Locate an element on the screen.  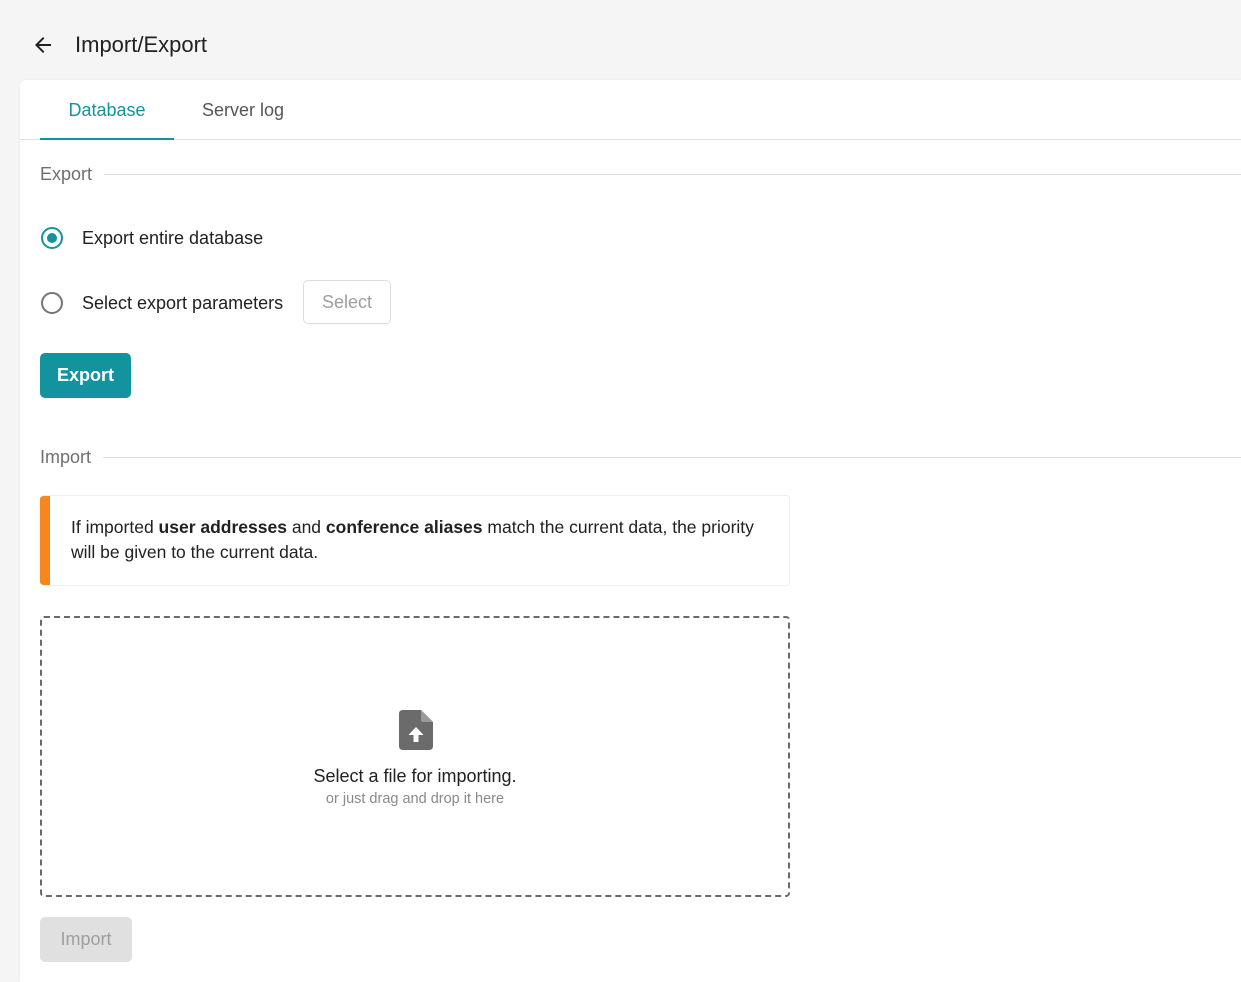
arrow-left-icon is located at coordinates (43, 45).